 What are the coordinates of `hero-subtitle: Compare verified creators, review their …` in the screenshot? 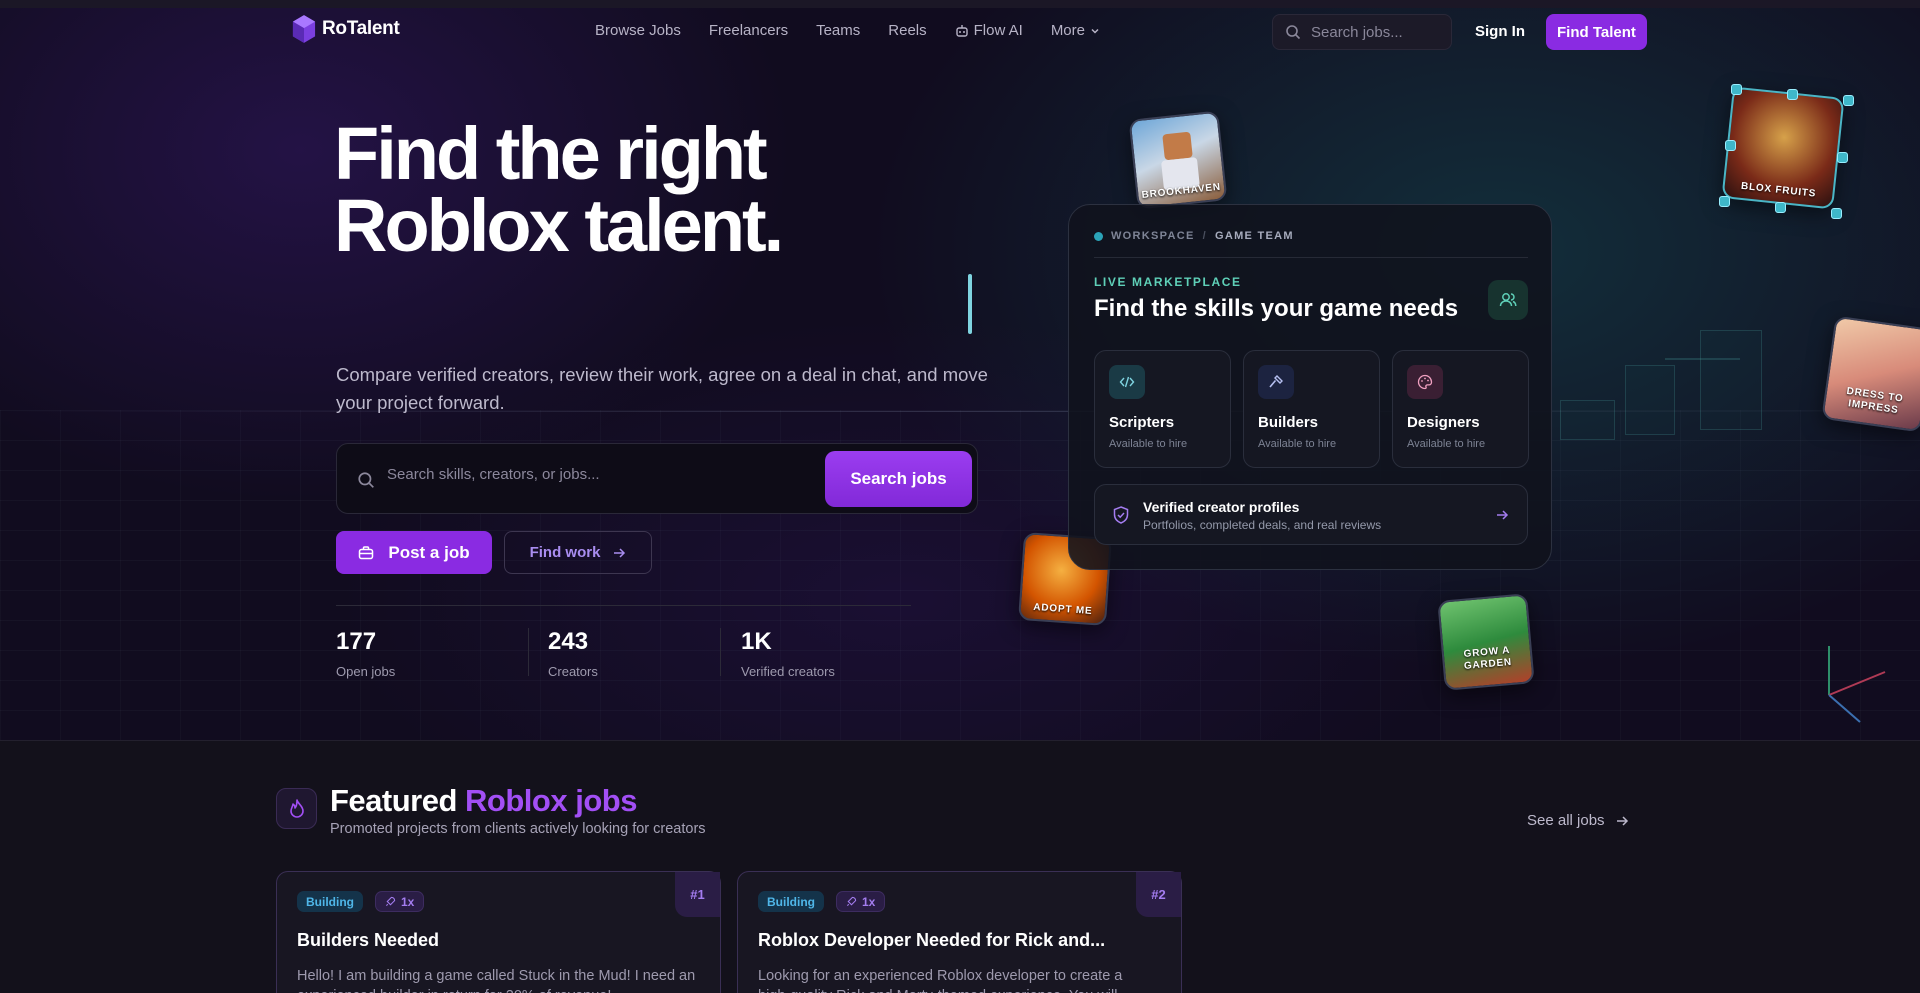 It's located at (662, 388).